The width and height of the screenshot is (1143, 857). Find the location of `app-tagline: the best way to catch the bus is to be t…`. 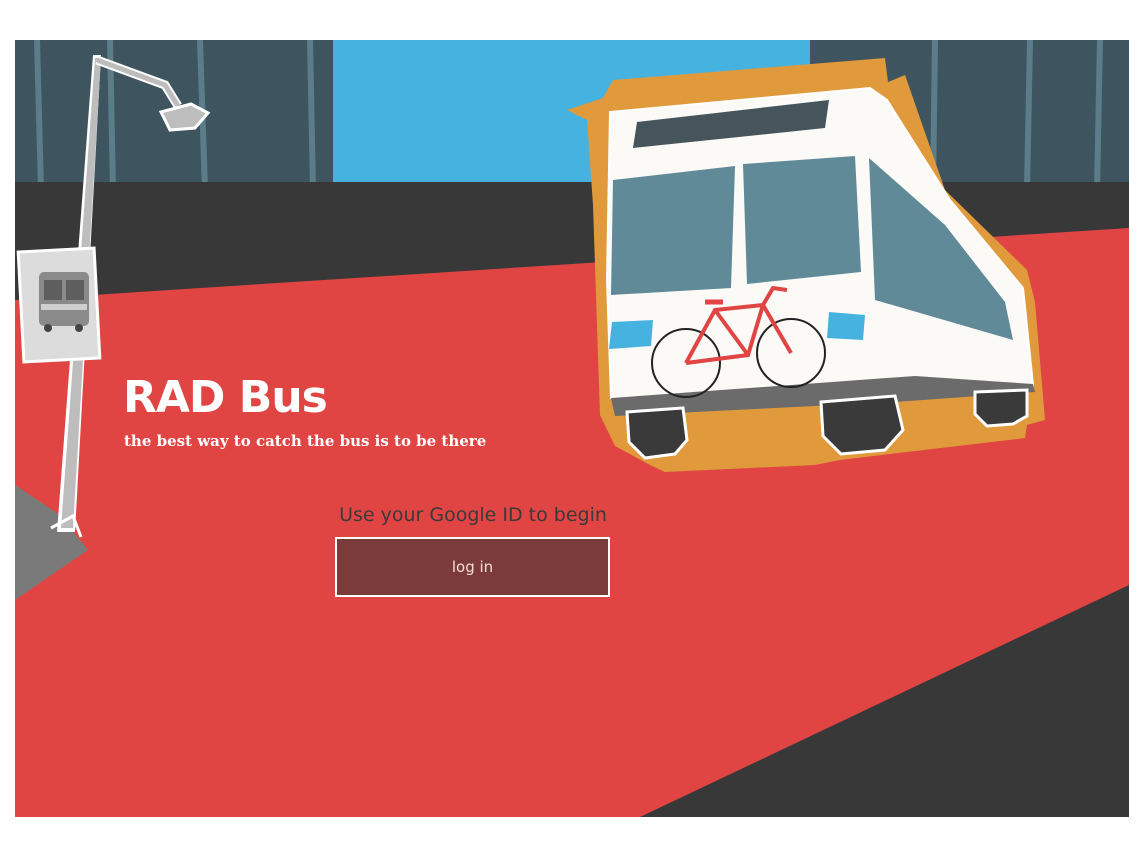

app-tagline: the best way to catch the bus is to be t… is located at coordinates (305, 441).